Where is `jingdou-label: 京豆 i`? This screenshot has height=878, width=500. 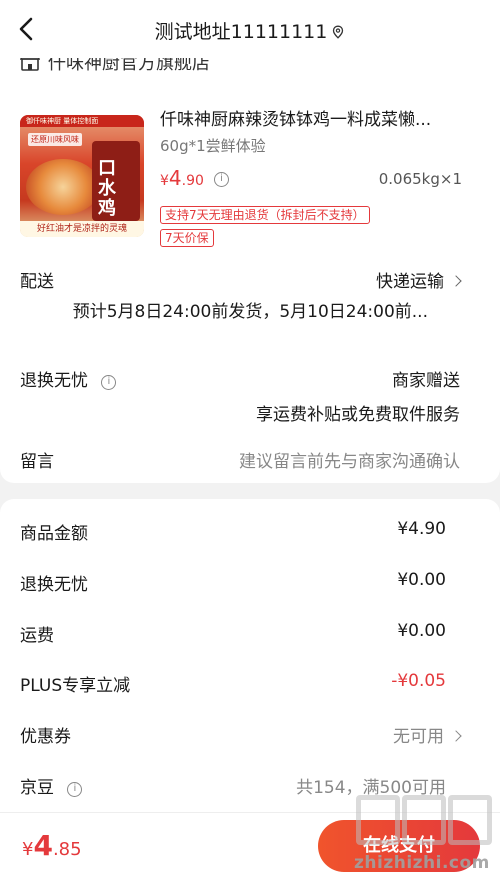
jingdou-label: 京豆 i is located at coordinates (51, 785).